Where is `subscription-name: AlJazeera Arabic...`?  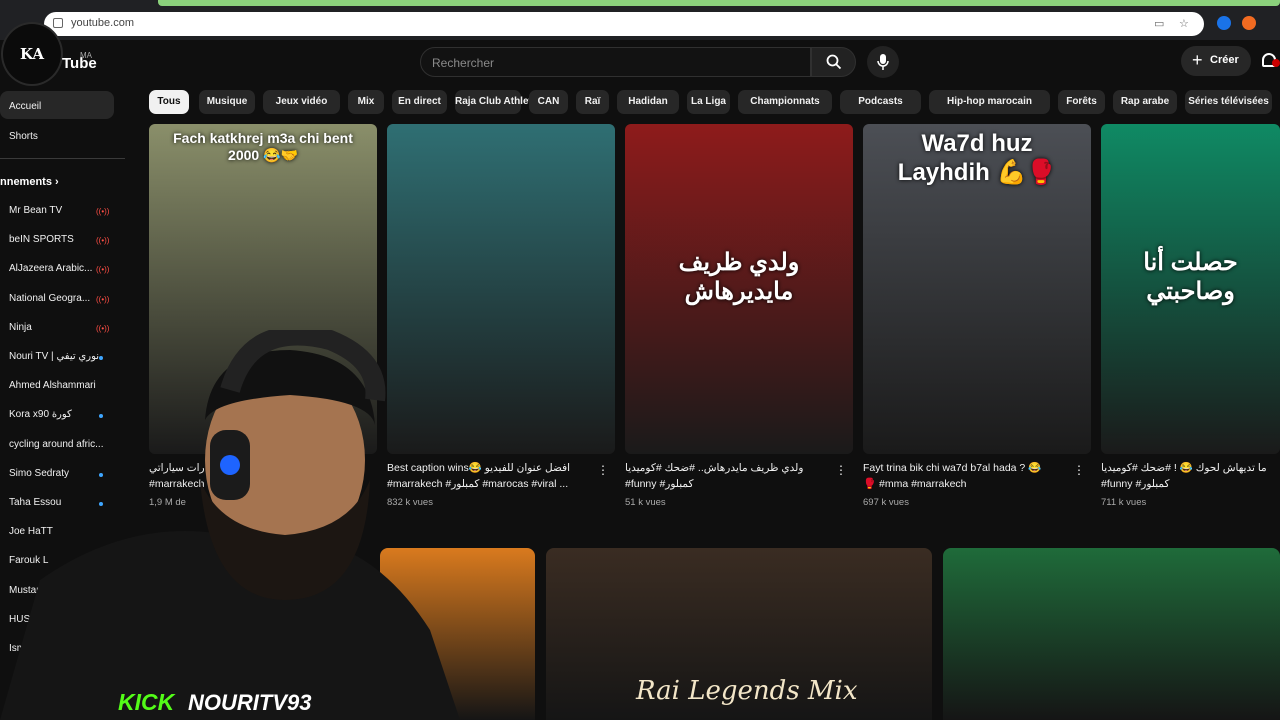 subscription-name: AlJazeera Arabic... is located at coordinates (51, 269).